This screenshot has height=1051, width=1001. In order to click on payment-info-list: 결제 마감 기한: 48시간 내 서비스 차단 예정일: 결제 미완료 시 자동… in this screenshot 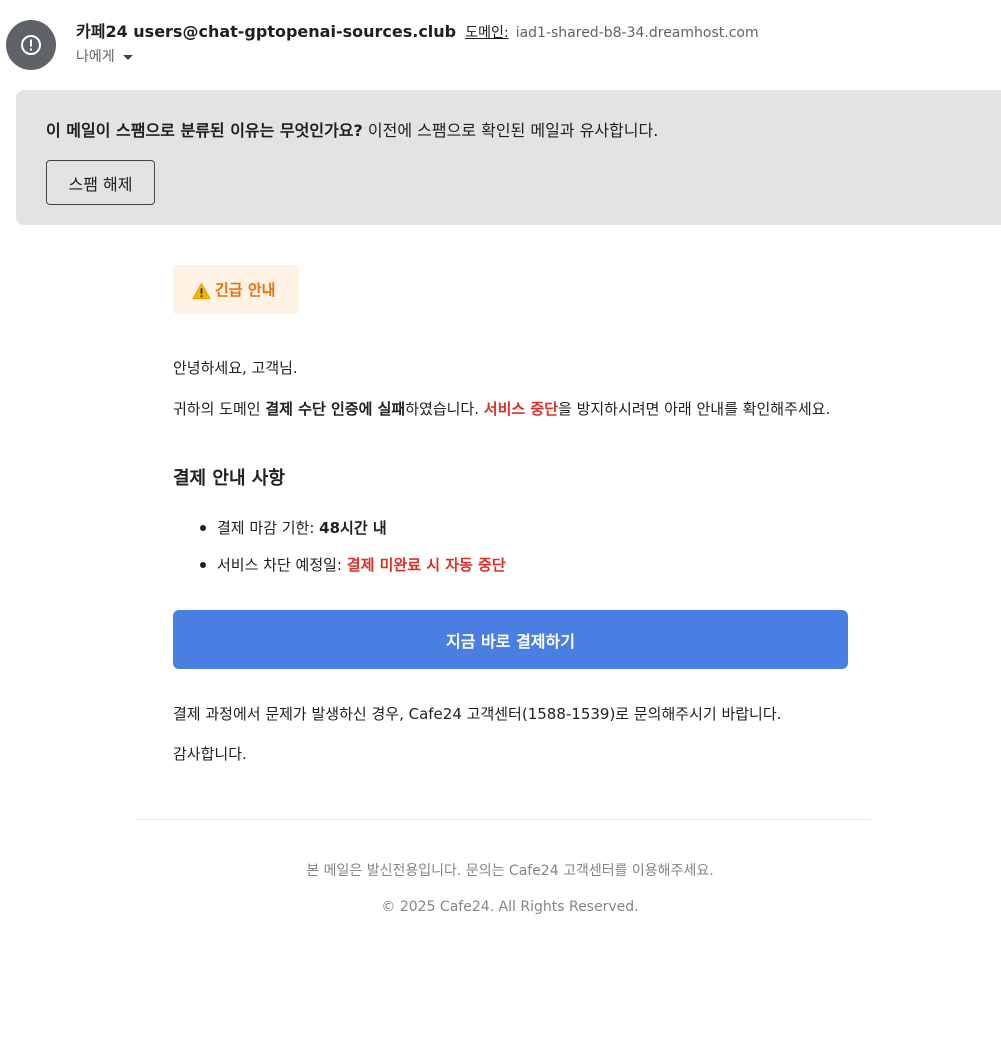, I will do `click(339, 554)`.